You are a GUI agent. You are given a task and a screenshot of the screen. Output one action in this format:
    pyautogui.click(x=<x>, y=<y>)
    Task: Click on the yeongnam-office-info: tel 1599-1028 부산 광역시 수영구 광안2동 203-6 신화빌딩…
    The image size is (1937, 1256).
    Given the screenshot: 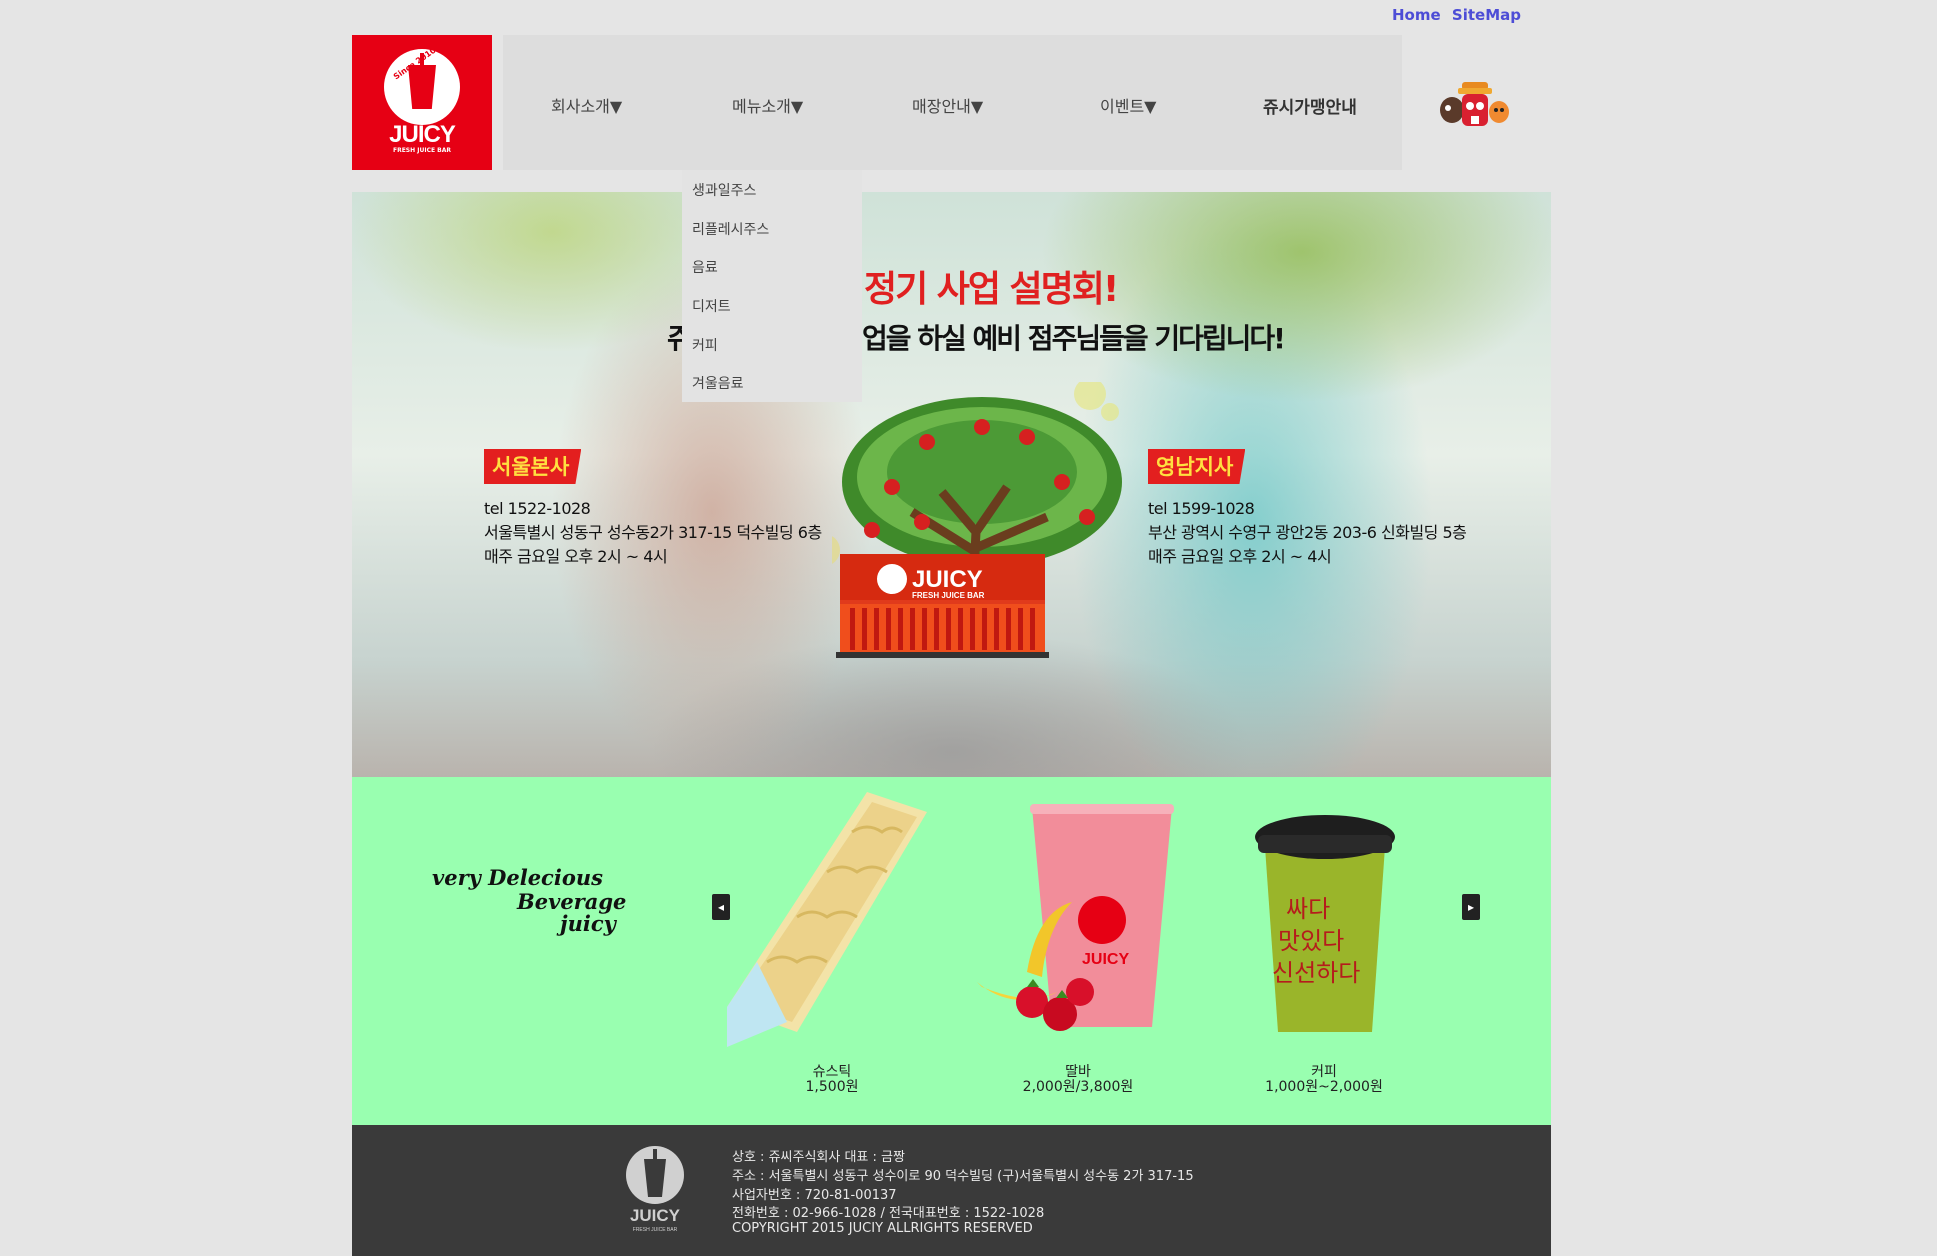 What is the action you would take?
    pyautogui.click(x=1307, y=533)
    